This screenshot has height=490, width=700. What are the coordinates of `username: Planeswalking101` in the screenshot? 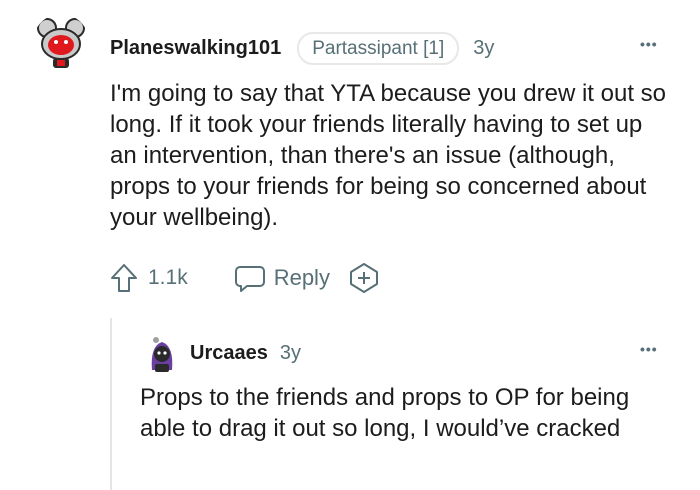 It's located at (195, 48).